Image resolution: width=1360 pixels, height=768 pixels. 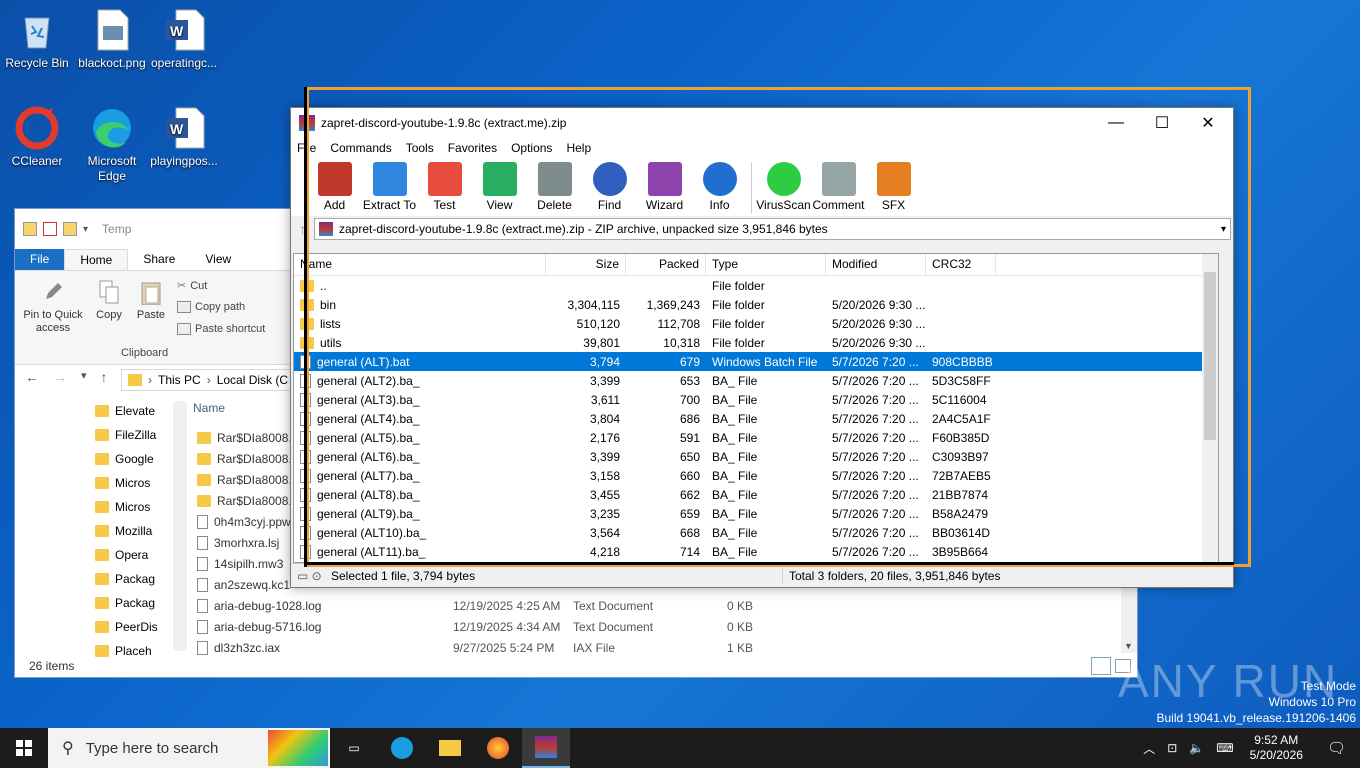 What do you see at coordinates (360, 148) in the screenshot?
I see `menu-commands: Commands` at bounding box center [360, 148].